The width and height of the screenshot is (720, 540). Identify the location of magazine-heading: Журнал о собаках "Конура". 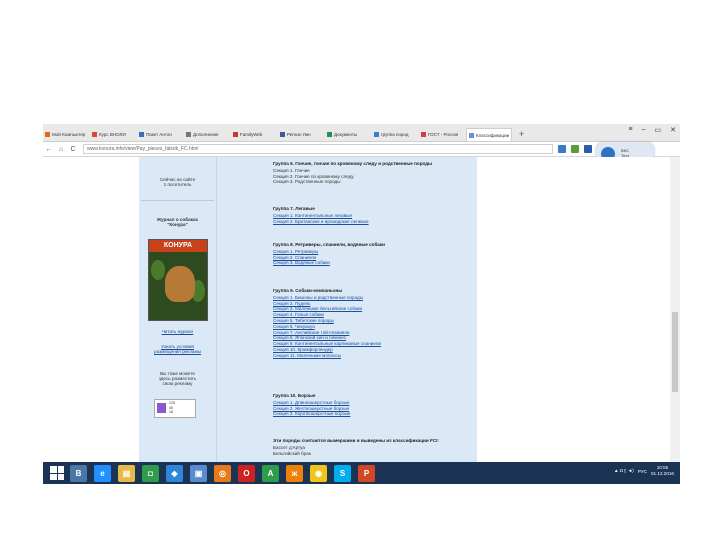
(177, 222).